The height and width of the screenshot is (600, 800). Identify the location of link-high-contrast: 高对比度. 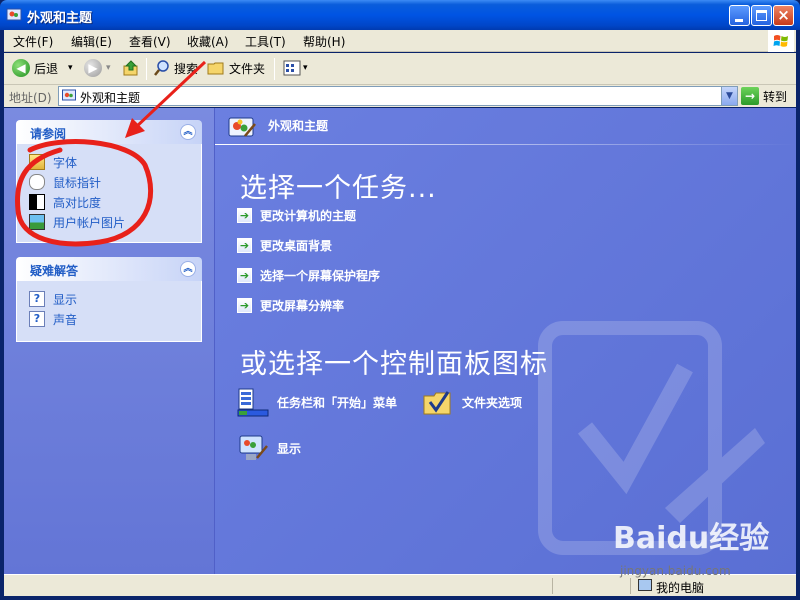
(115, 202).